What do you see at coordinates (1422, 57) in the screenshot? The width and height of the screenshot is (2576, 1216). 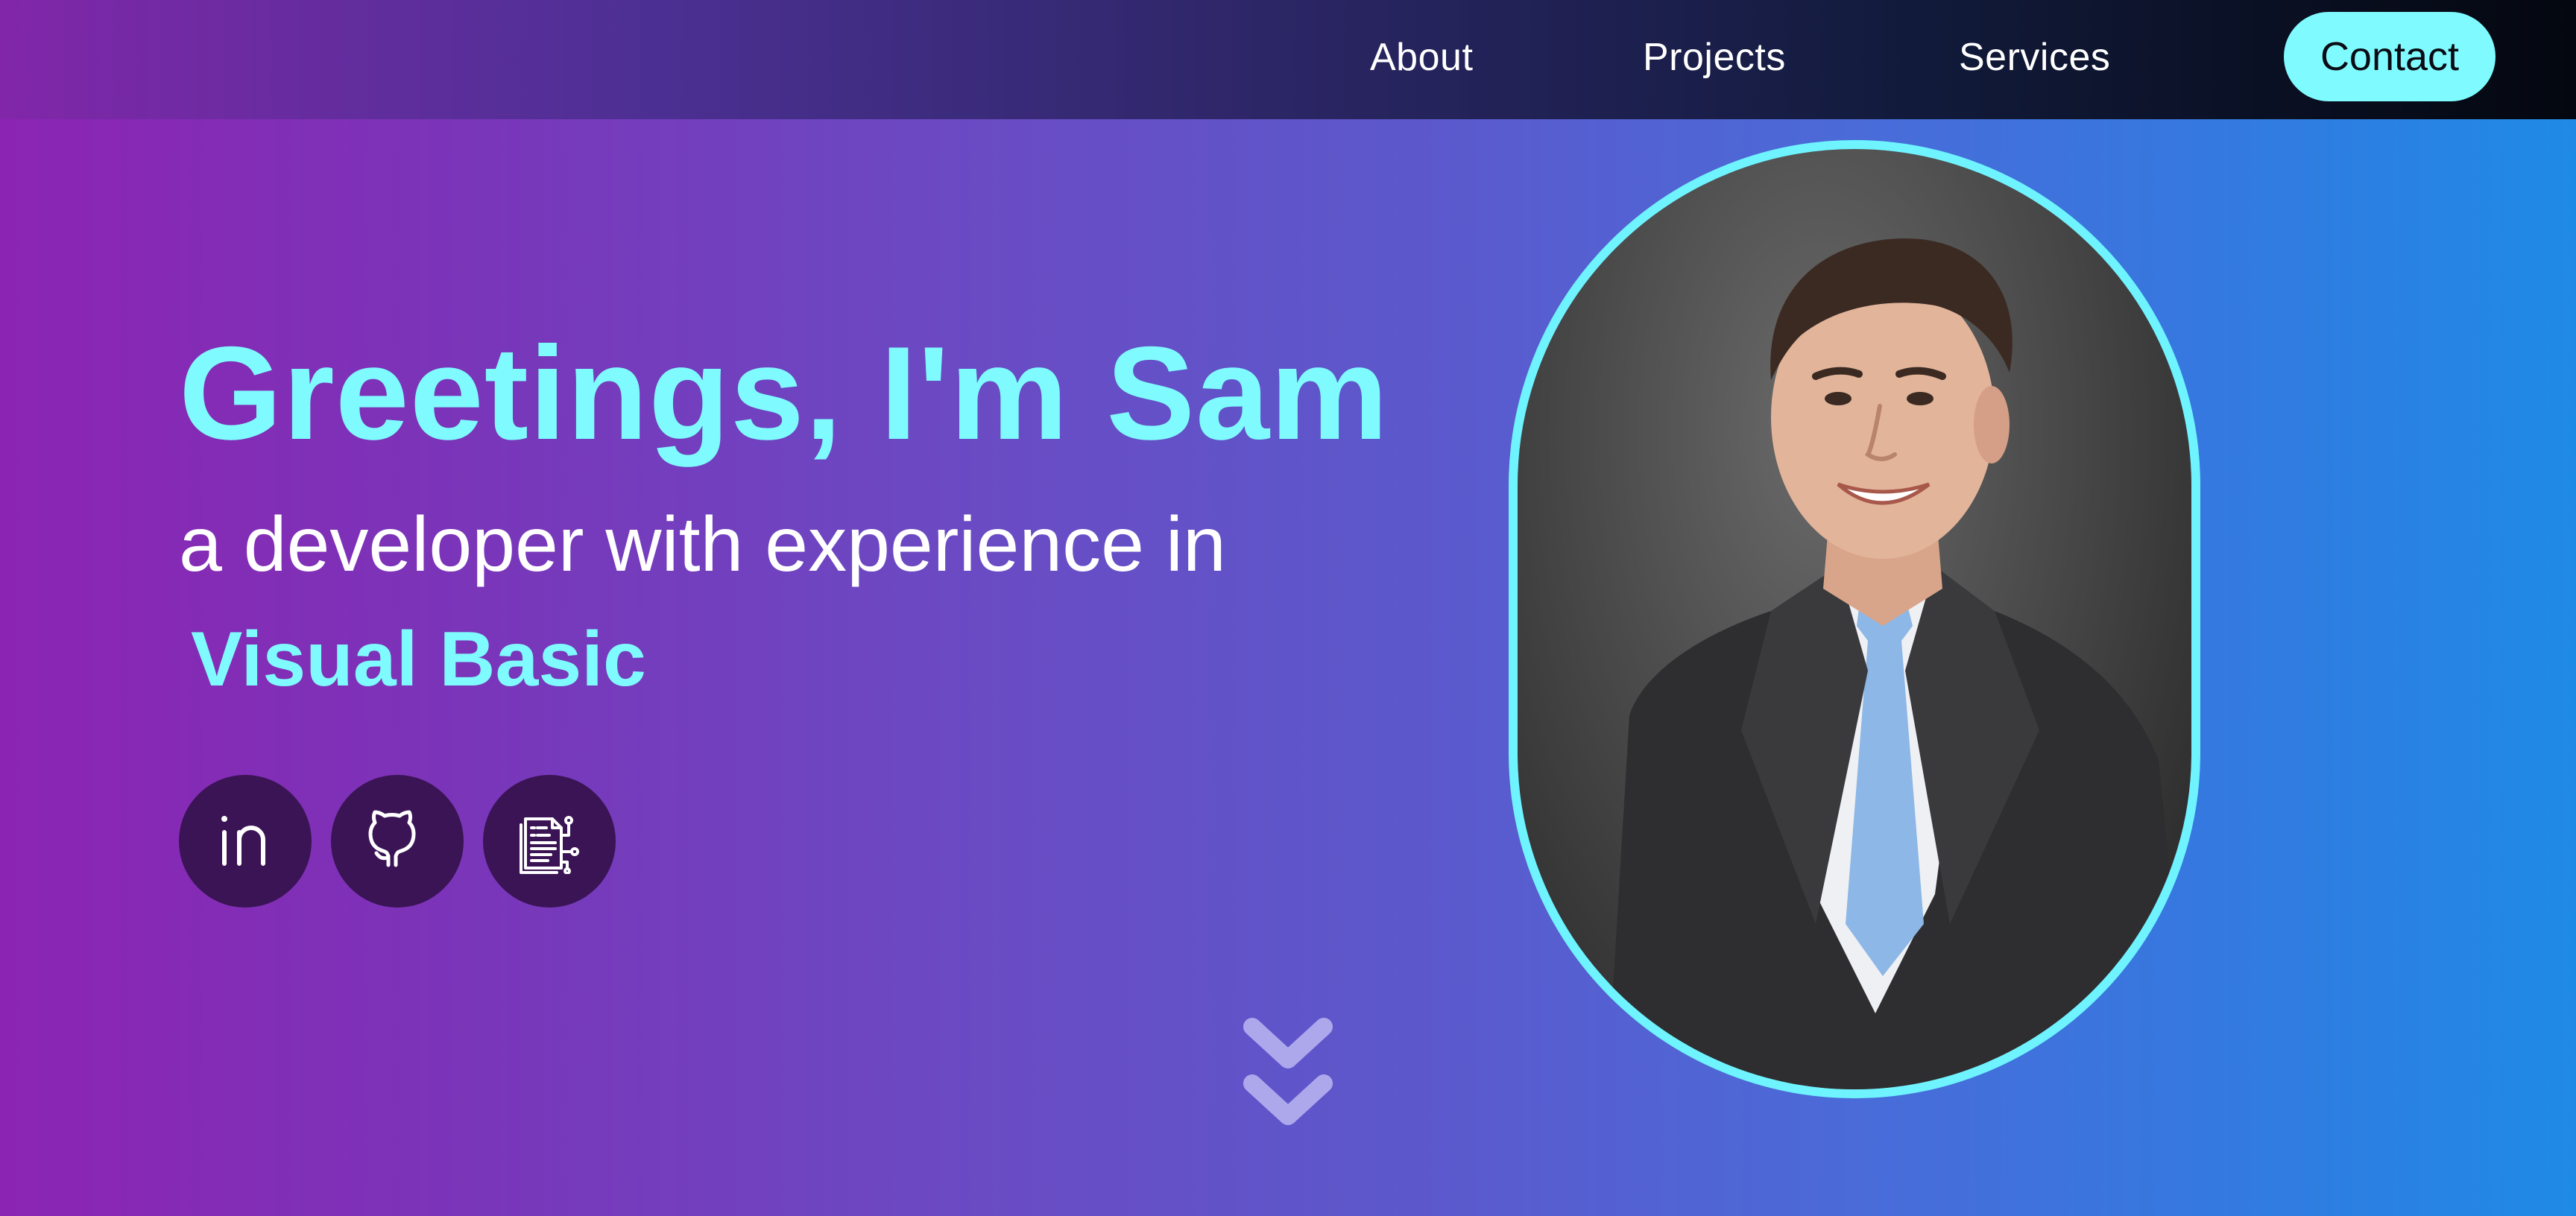 I see `nav-link-about: About` at bounding box center [1422, 57].